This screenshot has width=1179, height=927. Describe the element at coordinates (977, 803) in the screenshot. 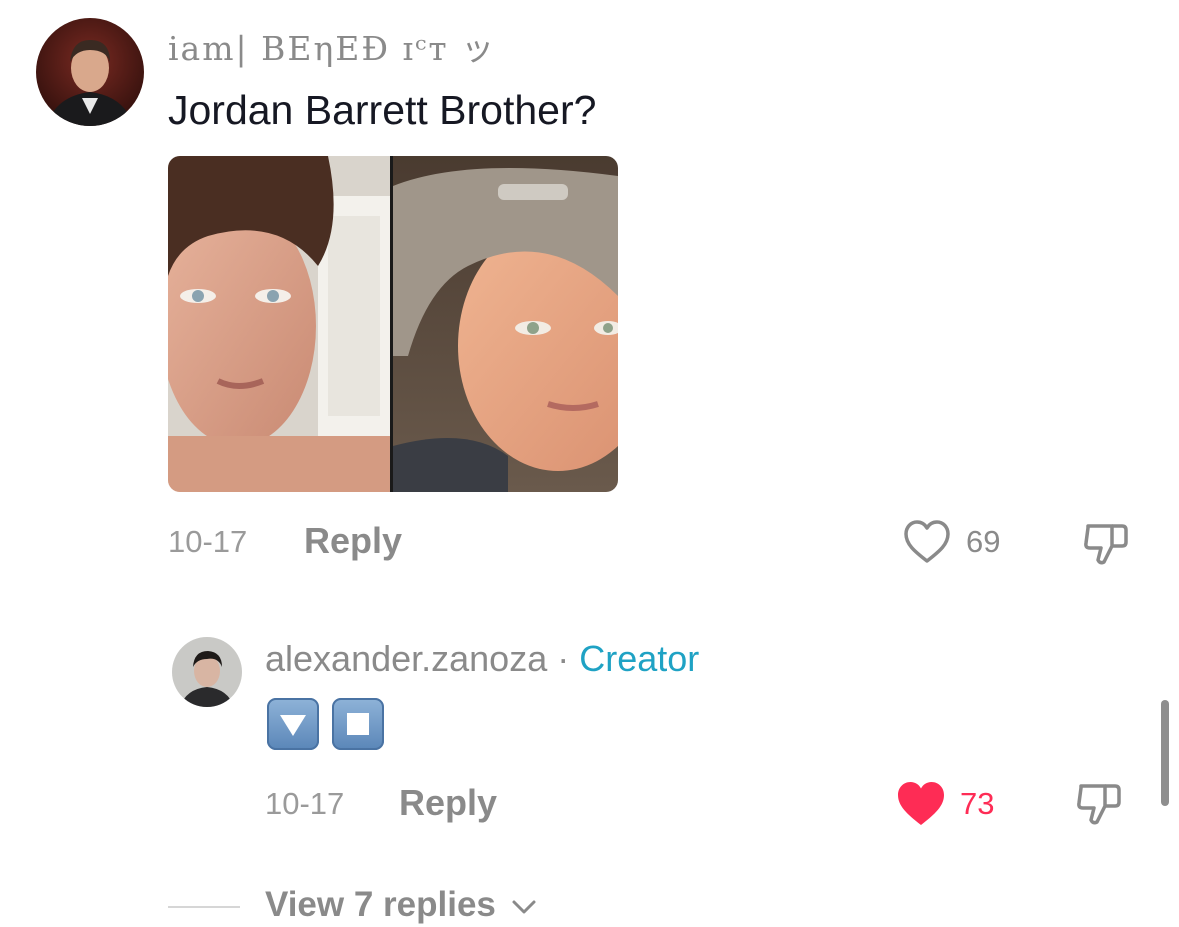

I see `reply-like-count: 73` at that location.